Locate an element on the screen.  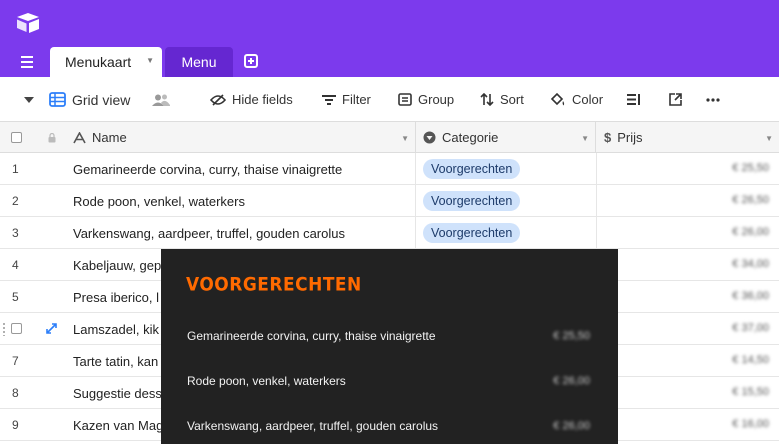
group-icon is located at coordinates (405, 99).